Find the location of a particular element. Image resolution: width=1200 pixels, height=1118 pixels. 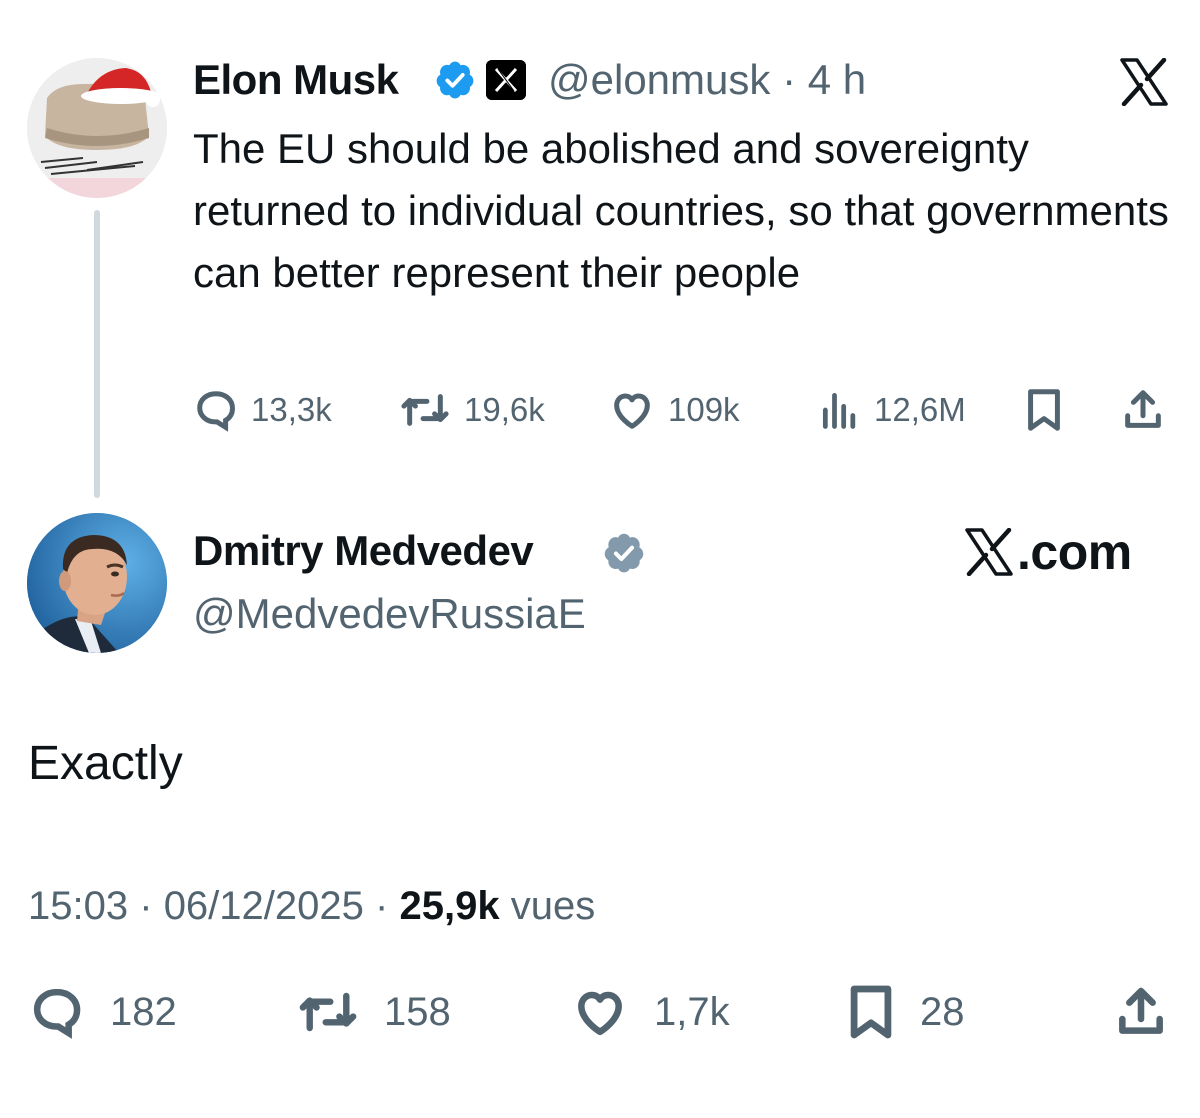

like-count: 1,7k is located at coordinates (692, 1011).